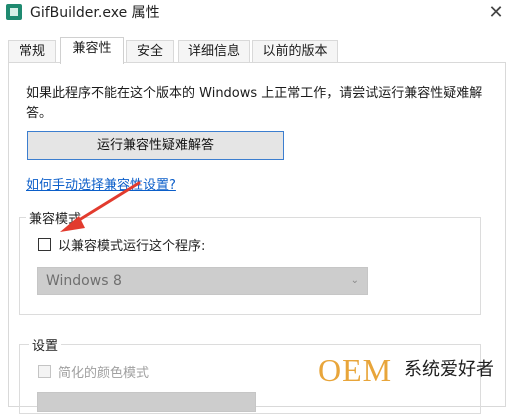  I want to click on red-arrow-icon, so click(100, 206).